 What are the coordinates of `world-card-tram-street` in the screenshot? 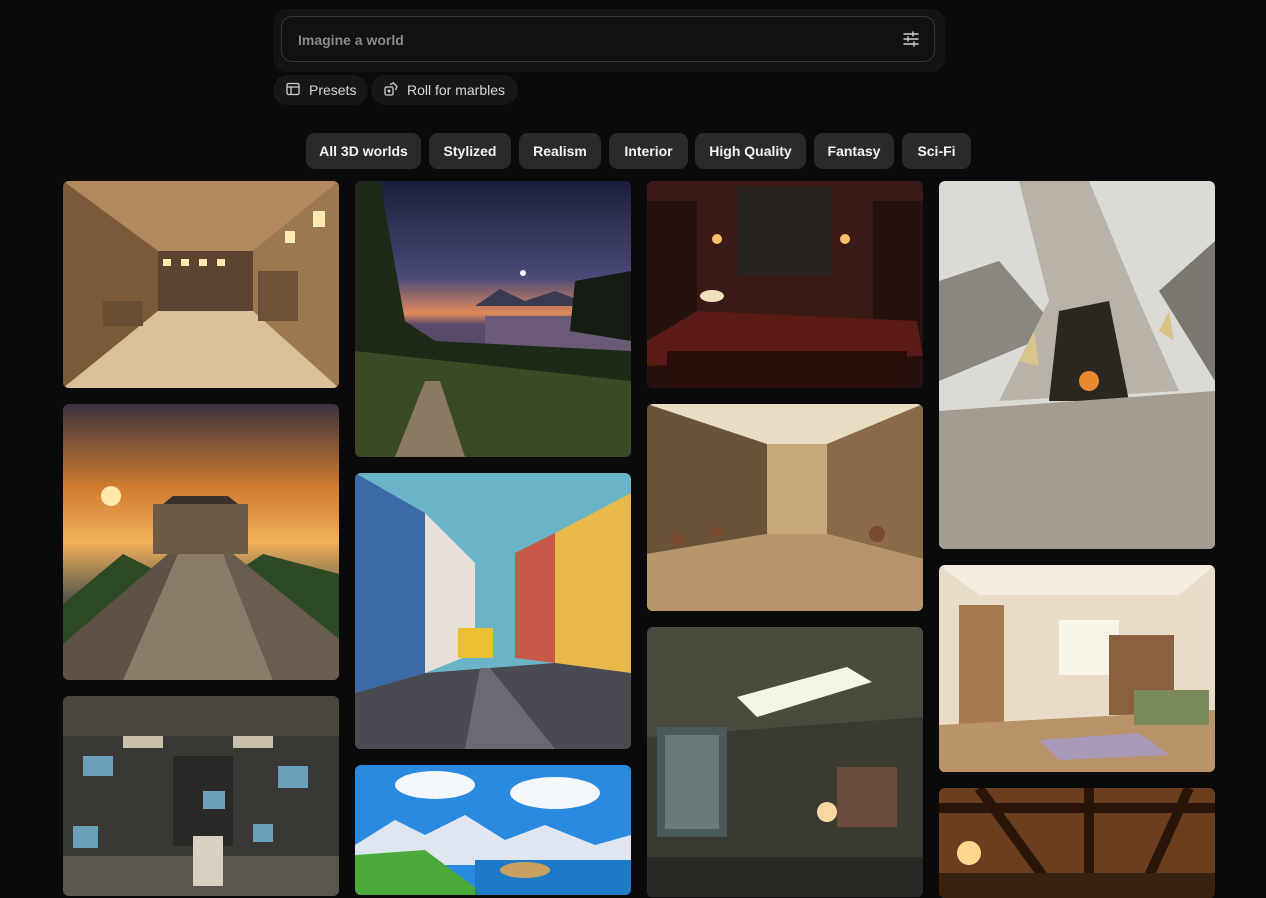 It's located at (493, 611).